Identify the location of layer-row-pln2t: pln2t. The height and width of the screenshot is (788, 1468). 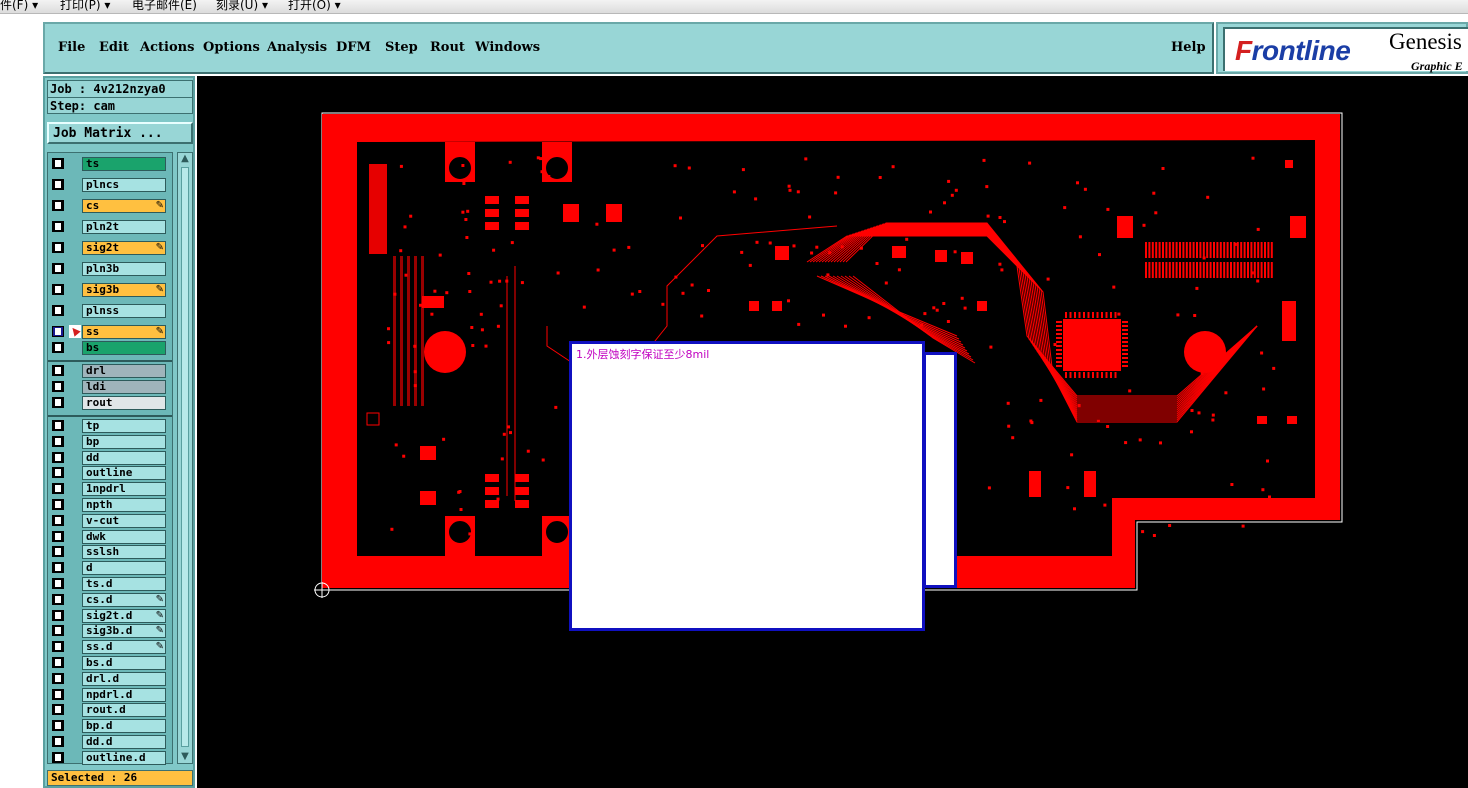
(110, 226).